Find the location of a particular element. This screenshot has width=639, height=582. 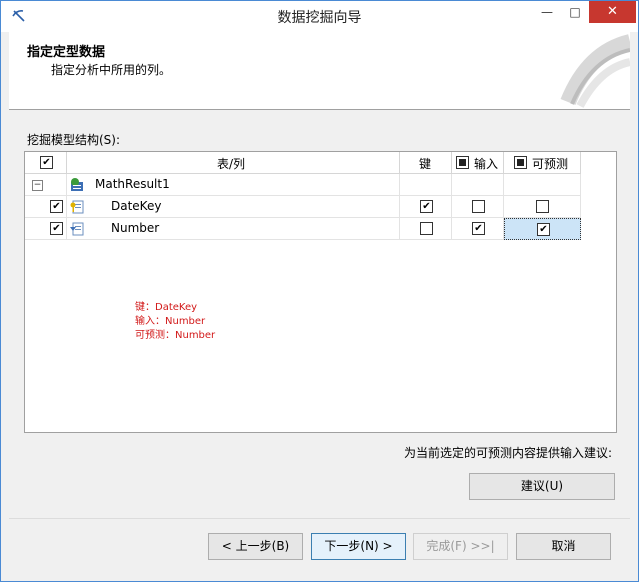

header-input: 输入 is located at coordinates (478, 163).